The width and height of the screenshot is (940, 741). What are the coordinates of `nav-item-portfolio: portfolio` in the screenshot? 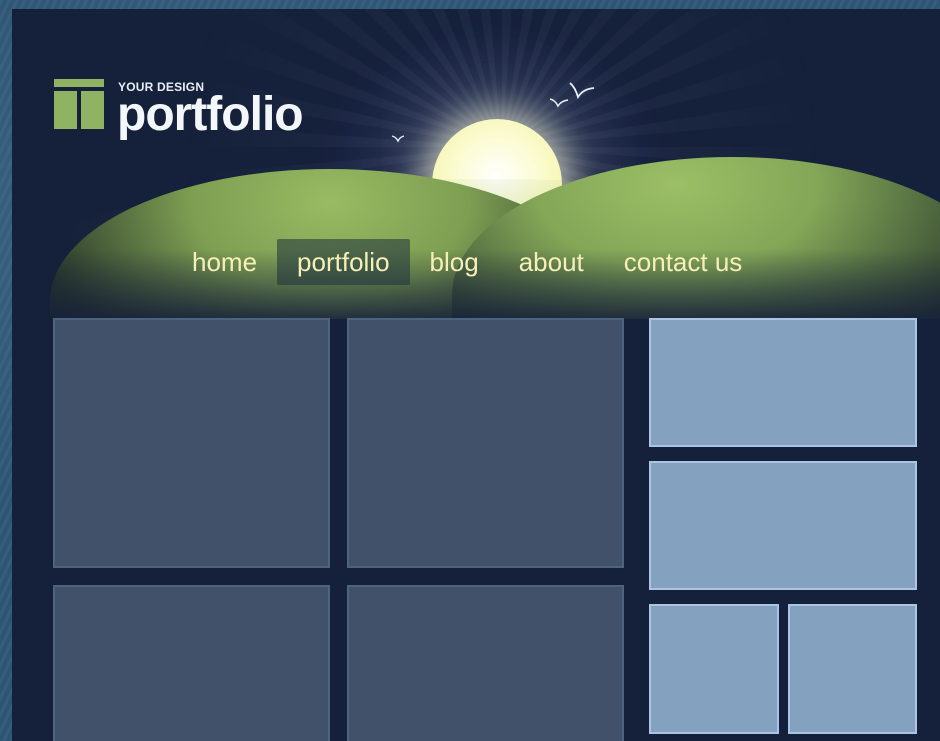 It's located at (343, 262).